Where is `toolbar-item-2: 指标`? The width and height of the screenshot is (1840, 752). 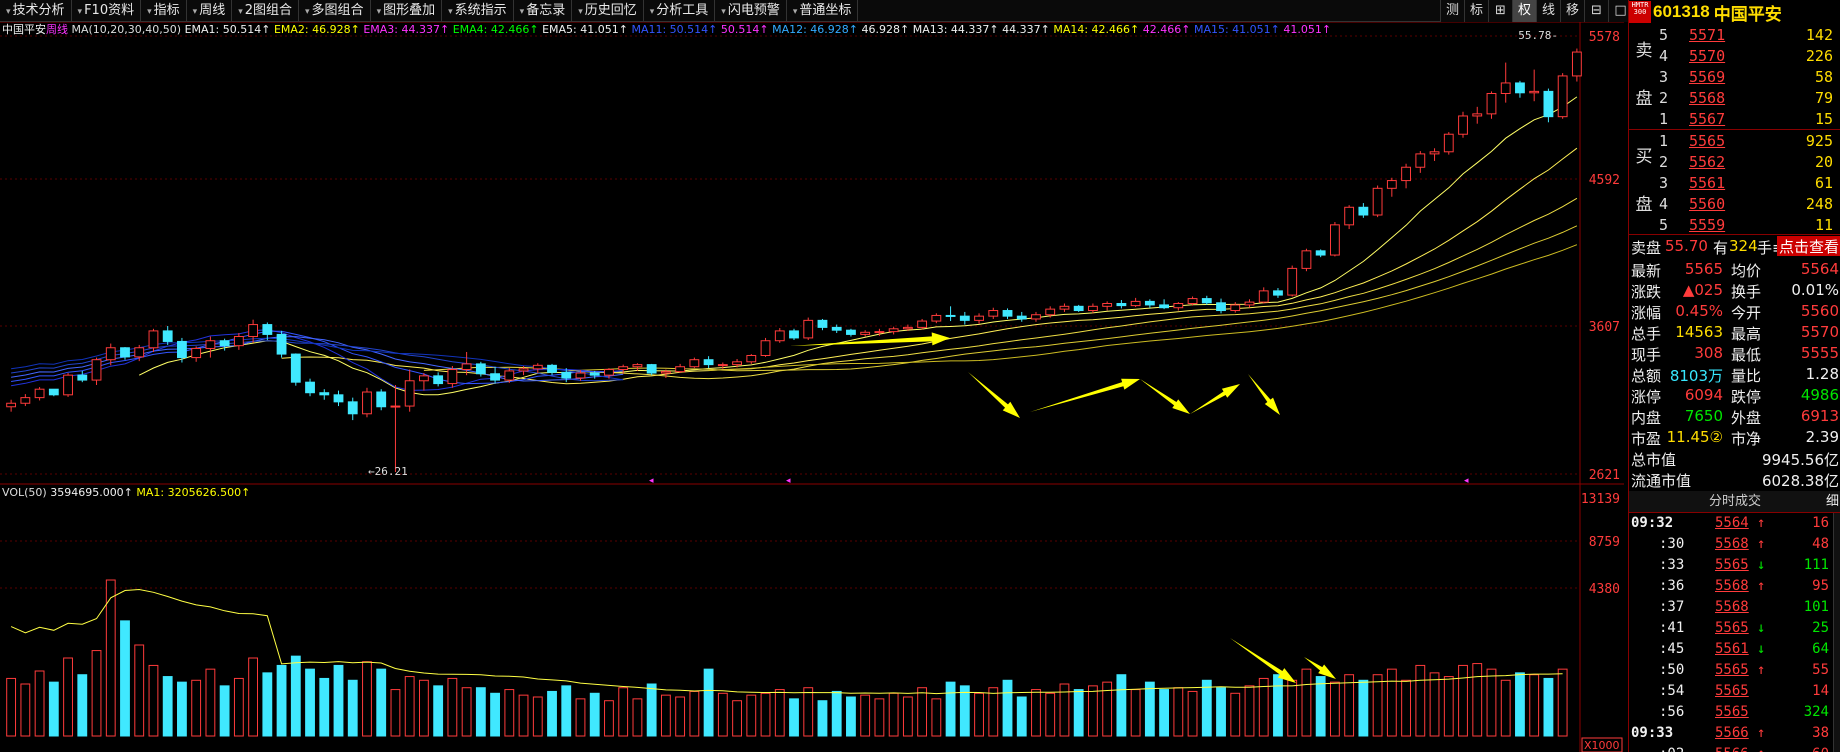 toolbar-item-2: 指标 is located at coordinates (164, 11).